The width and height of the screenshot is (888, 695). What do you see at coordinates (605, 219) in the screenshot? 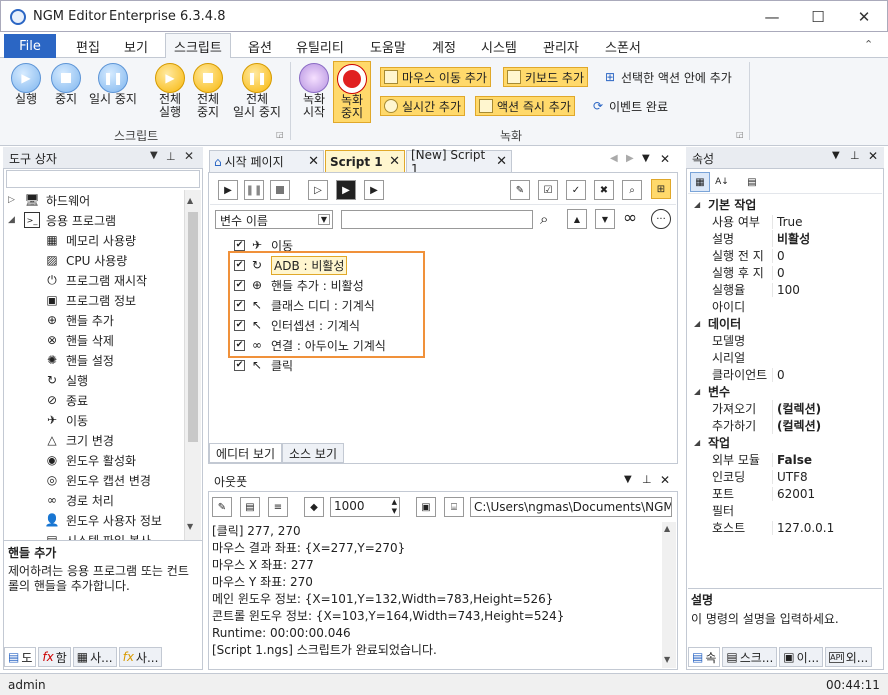
I see `move-down-icon: ▼` at bounding box center [605, 219].